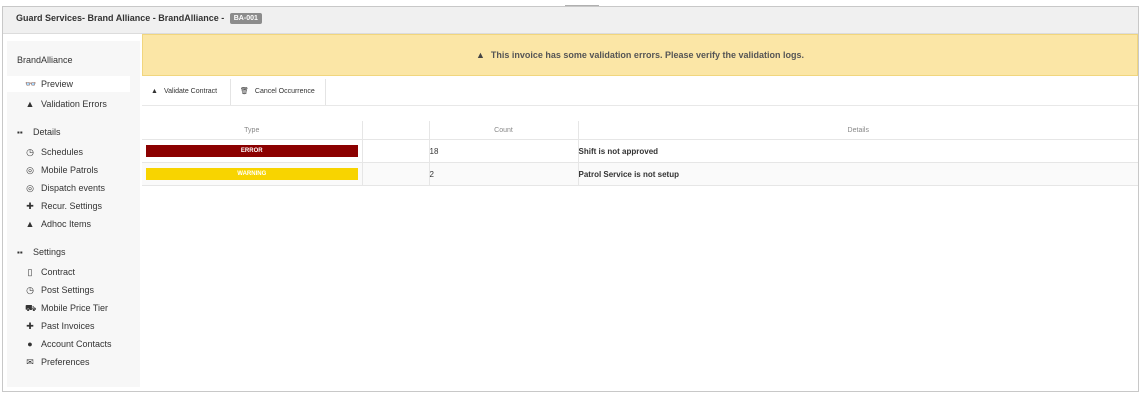 This screenshot has width=1144, height=396. I want to click on sidebar-item-label: Preferences, so click(65, 362).